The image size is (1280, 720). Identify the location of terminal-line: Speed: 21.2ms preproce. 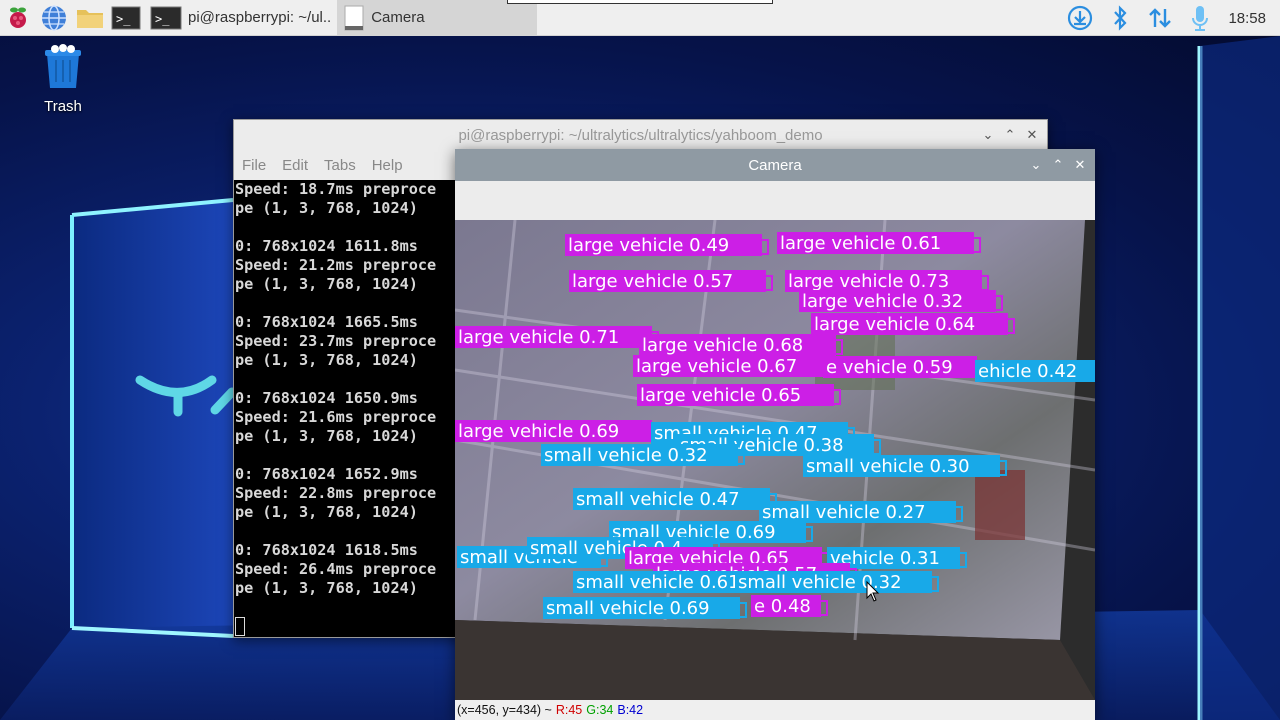
(336, 265).